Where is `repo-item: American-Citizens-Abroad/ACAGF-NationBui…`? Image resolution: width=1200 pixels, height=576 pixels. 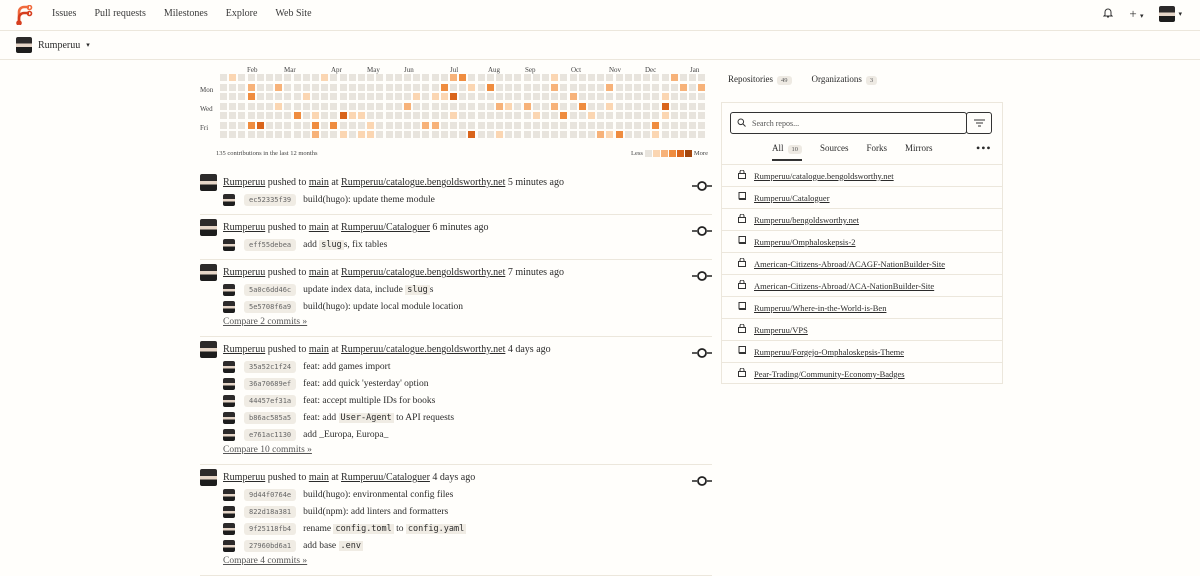
repo-item: American-Citizens-Abroad/ACAGF-NationBui… is located at coordinates (862, 263).